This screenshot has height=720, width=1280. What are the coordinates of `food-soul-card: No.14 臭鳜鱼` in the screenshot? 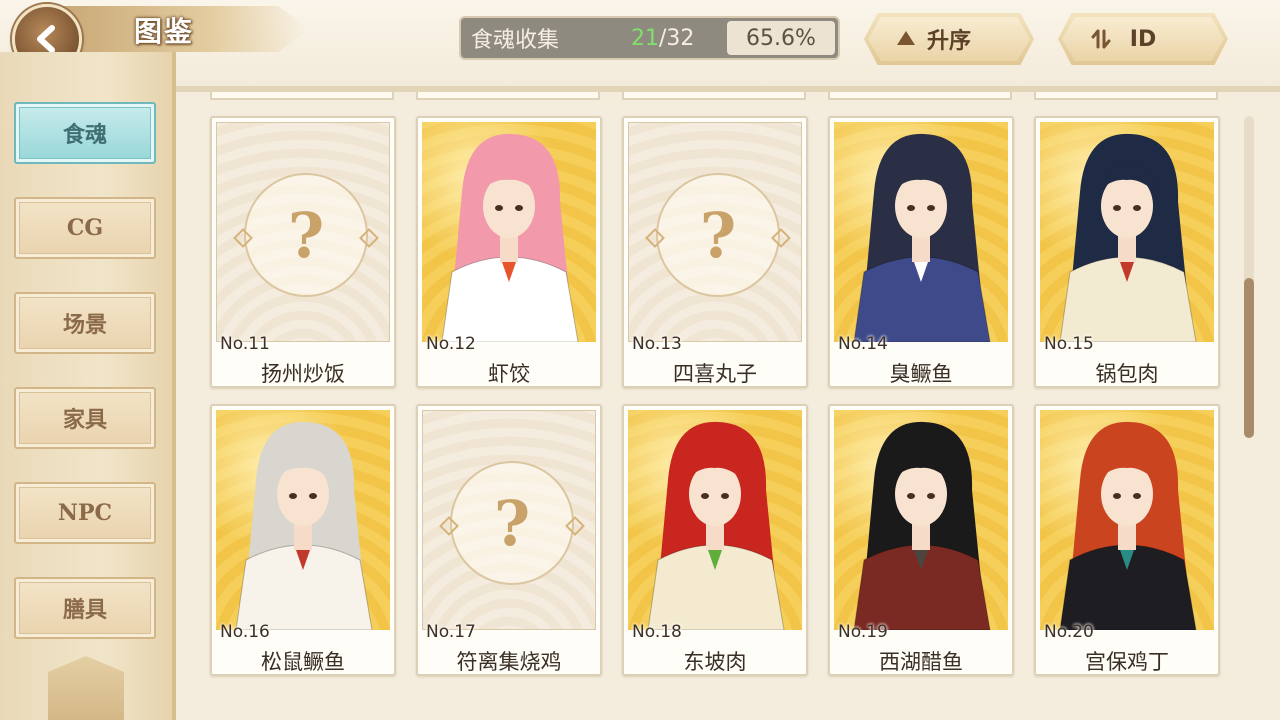 It's located at (921, 252).